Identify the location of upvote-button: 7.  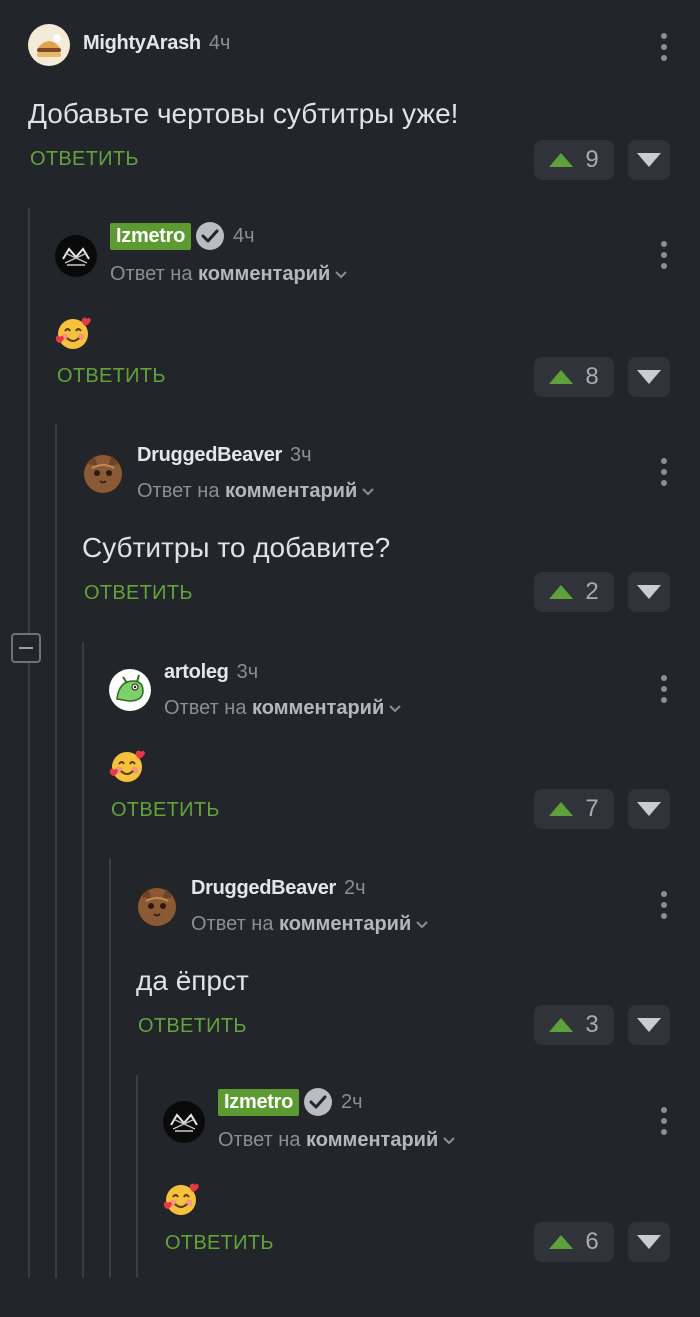
(574, 809).